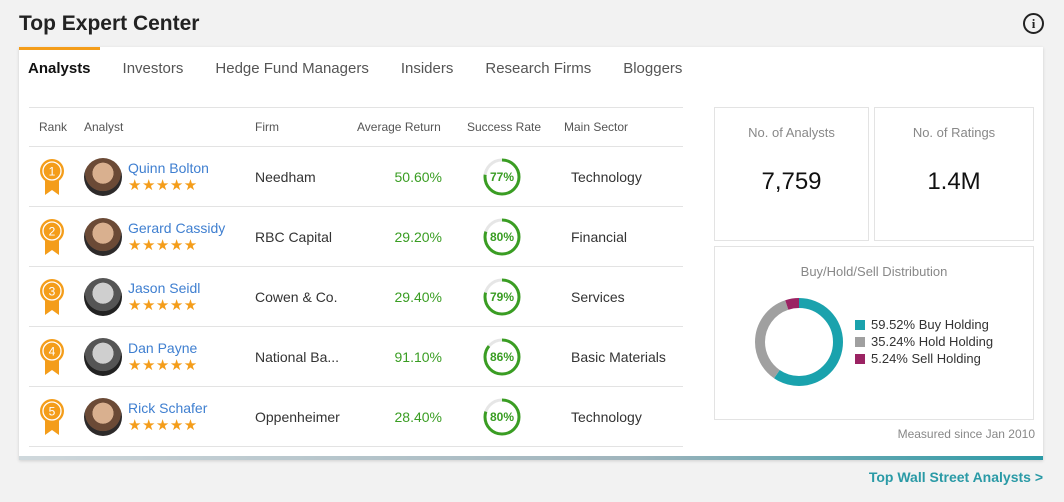 This screenshot has width=1064, height=502. I want to click on analyst-cell: Jason Seidl ★★★★★, so click(169, 296).